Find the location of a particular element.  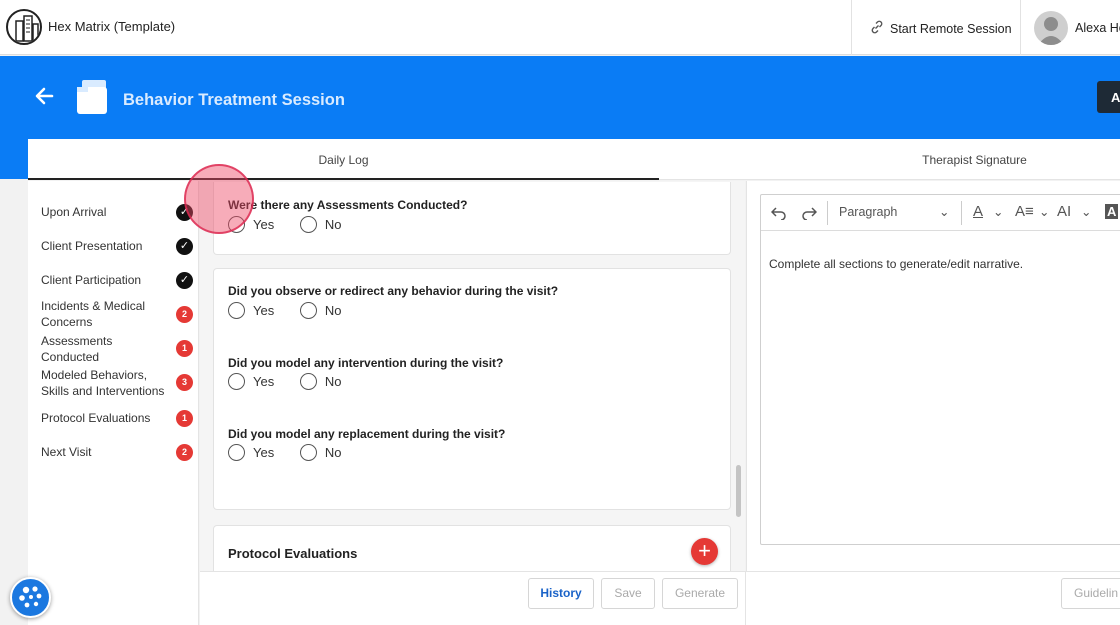

guidelines-button: Guidelin is located at coordinates (1090, 593).